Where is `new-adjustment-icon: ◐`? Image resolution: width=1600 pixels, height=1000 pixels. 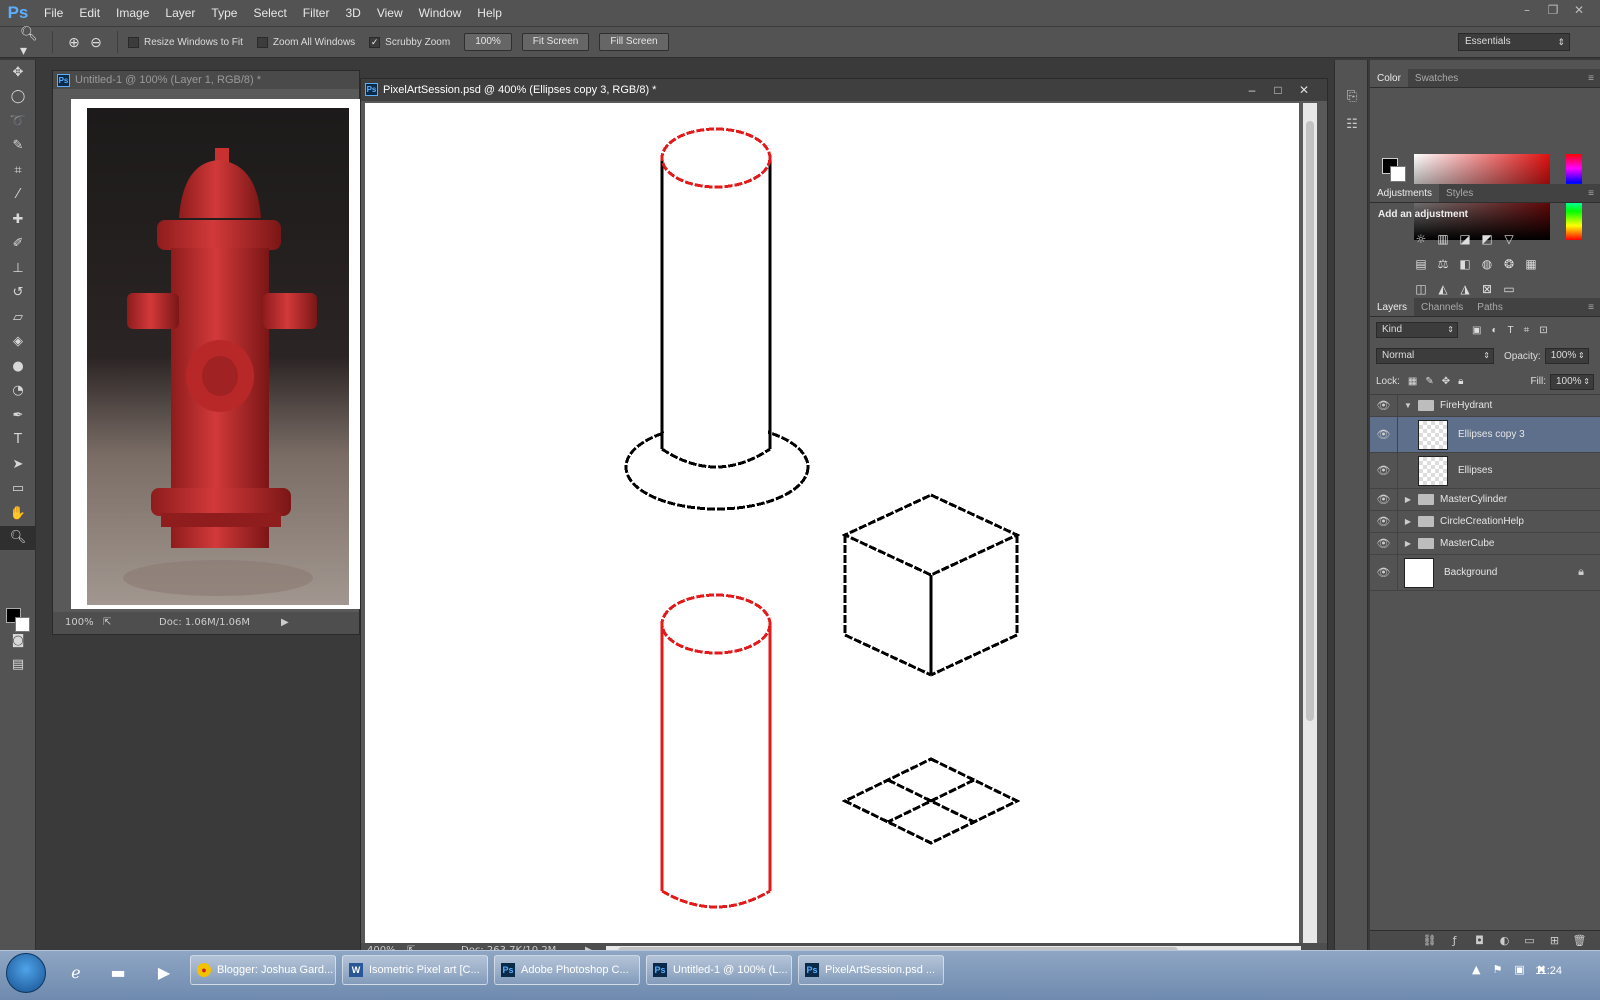 new-adjustment-icon: ◐ is located at coordinates (1504, 940).